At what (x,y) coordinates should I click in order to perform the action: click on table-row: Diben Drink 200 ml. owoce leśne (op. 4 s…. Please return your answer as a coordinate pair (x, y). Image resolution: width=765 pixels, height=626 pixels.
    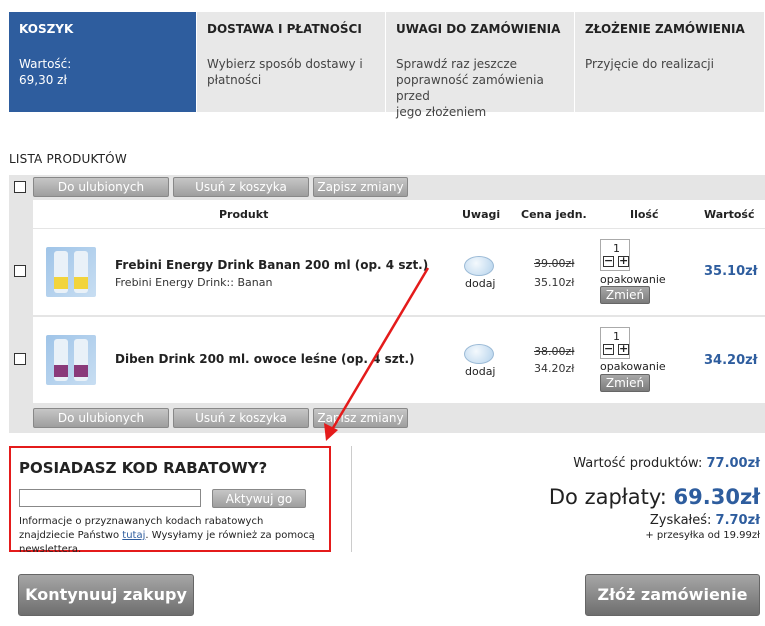
    Looking at the image, I should click on (399, 360).